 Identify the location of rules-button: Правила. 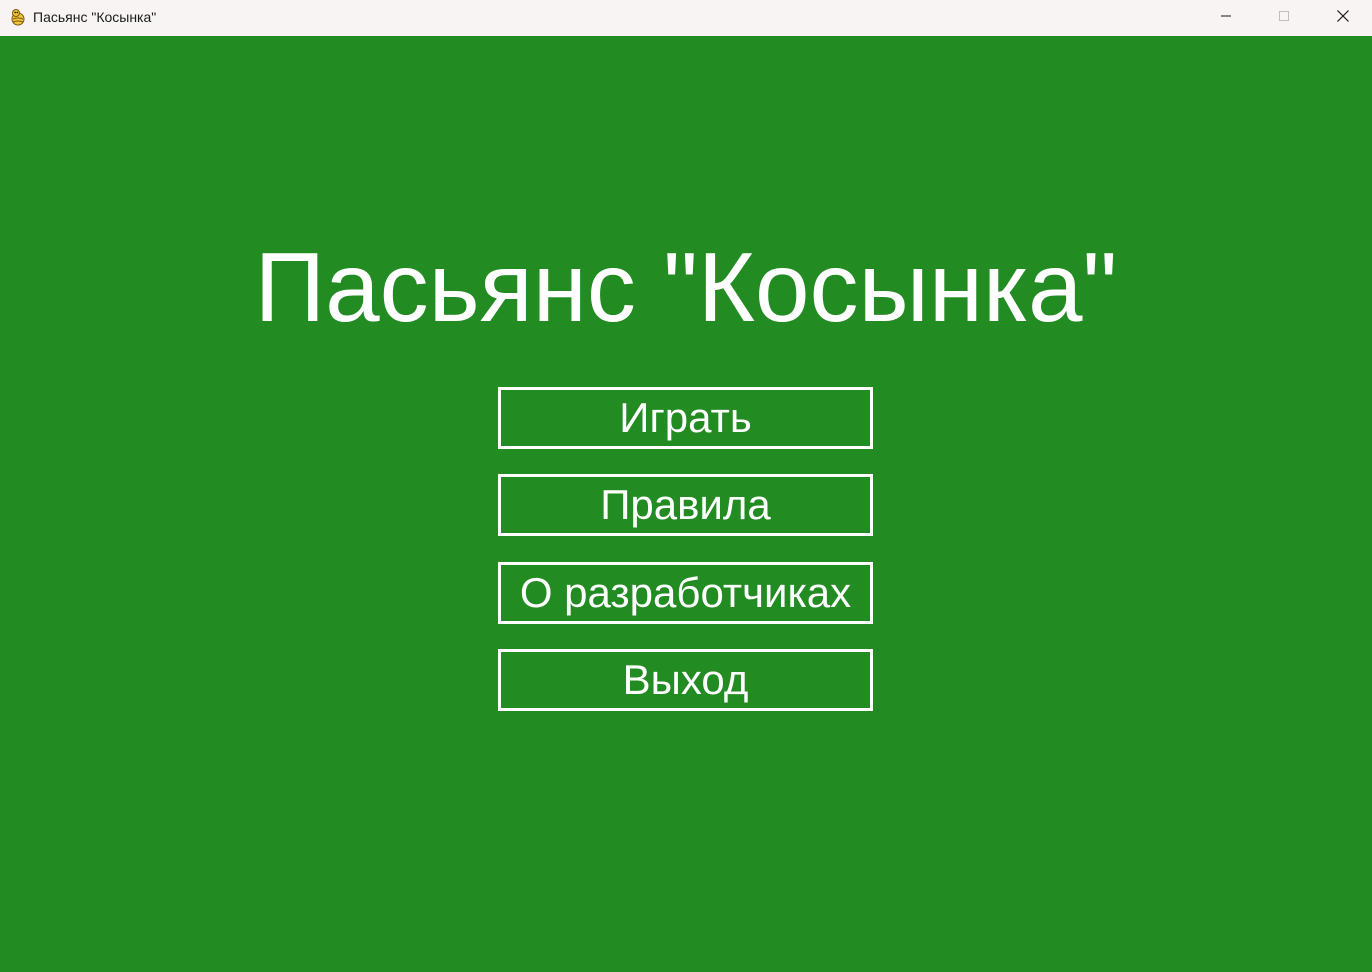
(685, 505).